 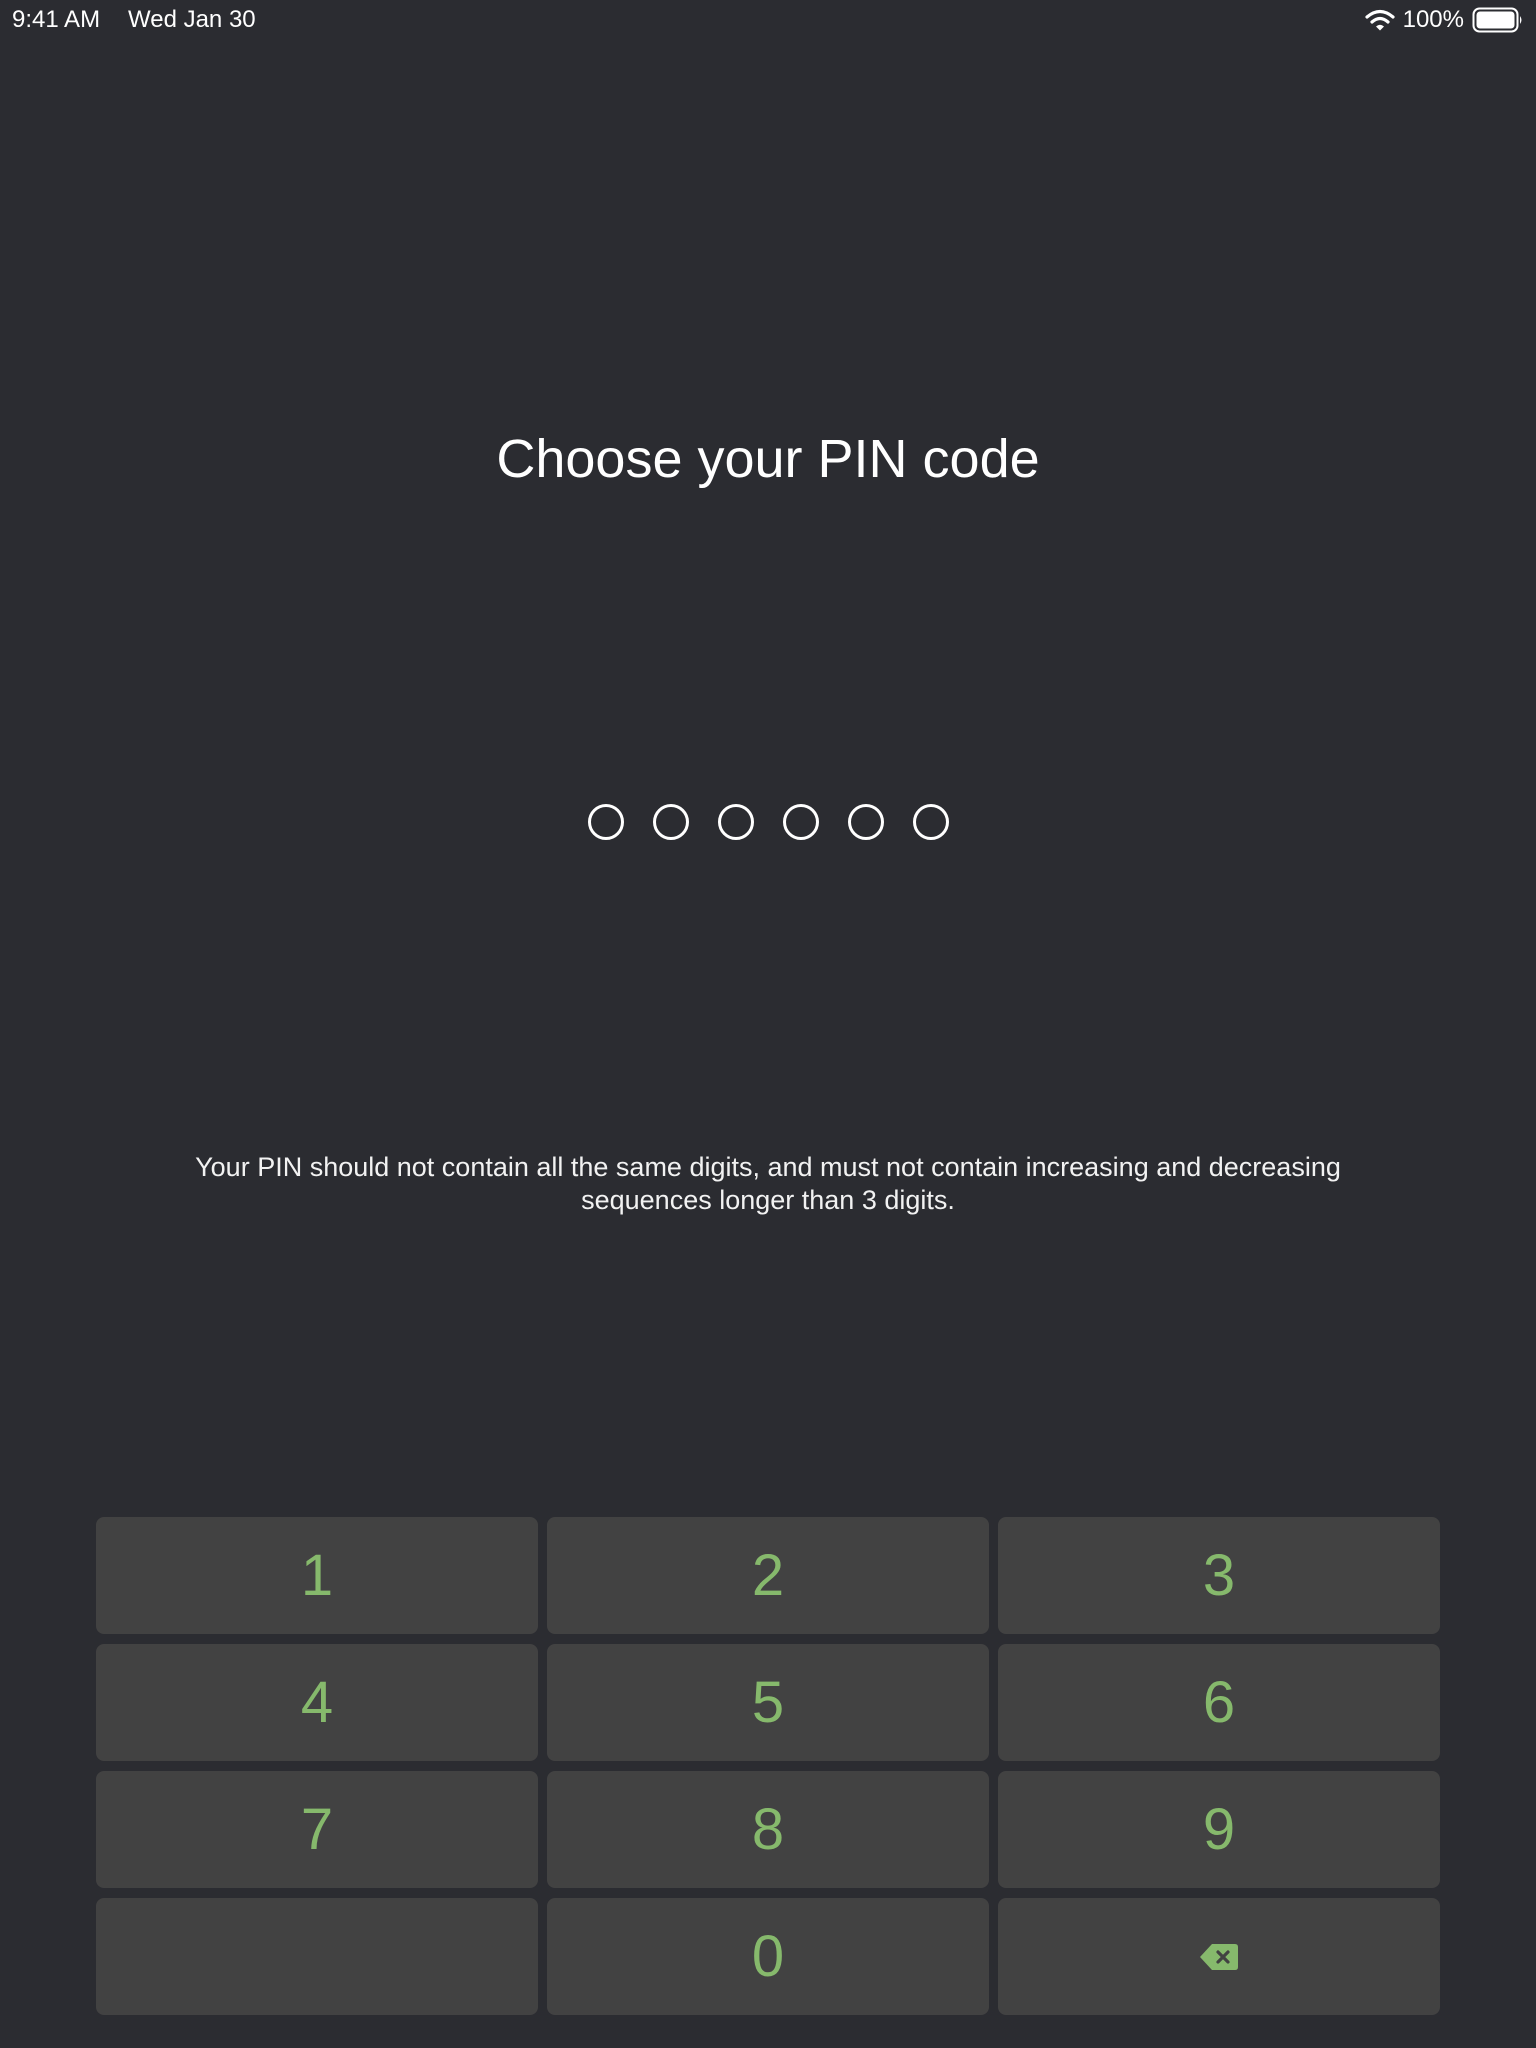 What do you see at coordinates (768, 1702) in the screenshot?
I see `key-5: 5` at bounding box center [768, 1702].